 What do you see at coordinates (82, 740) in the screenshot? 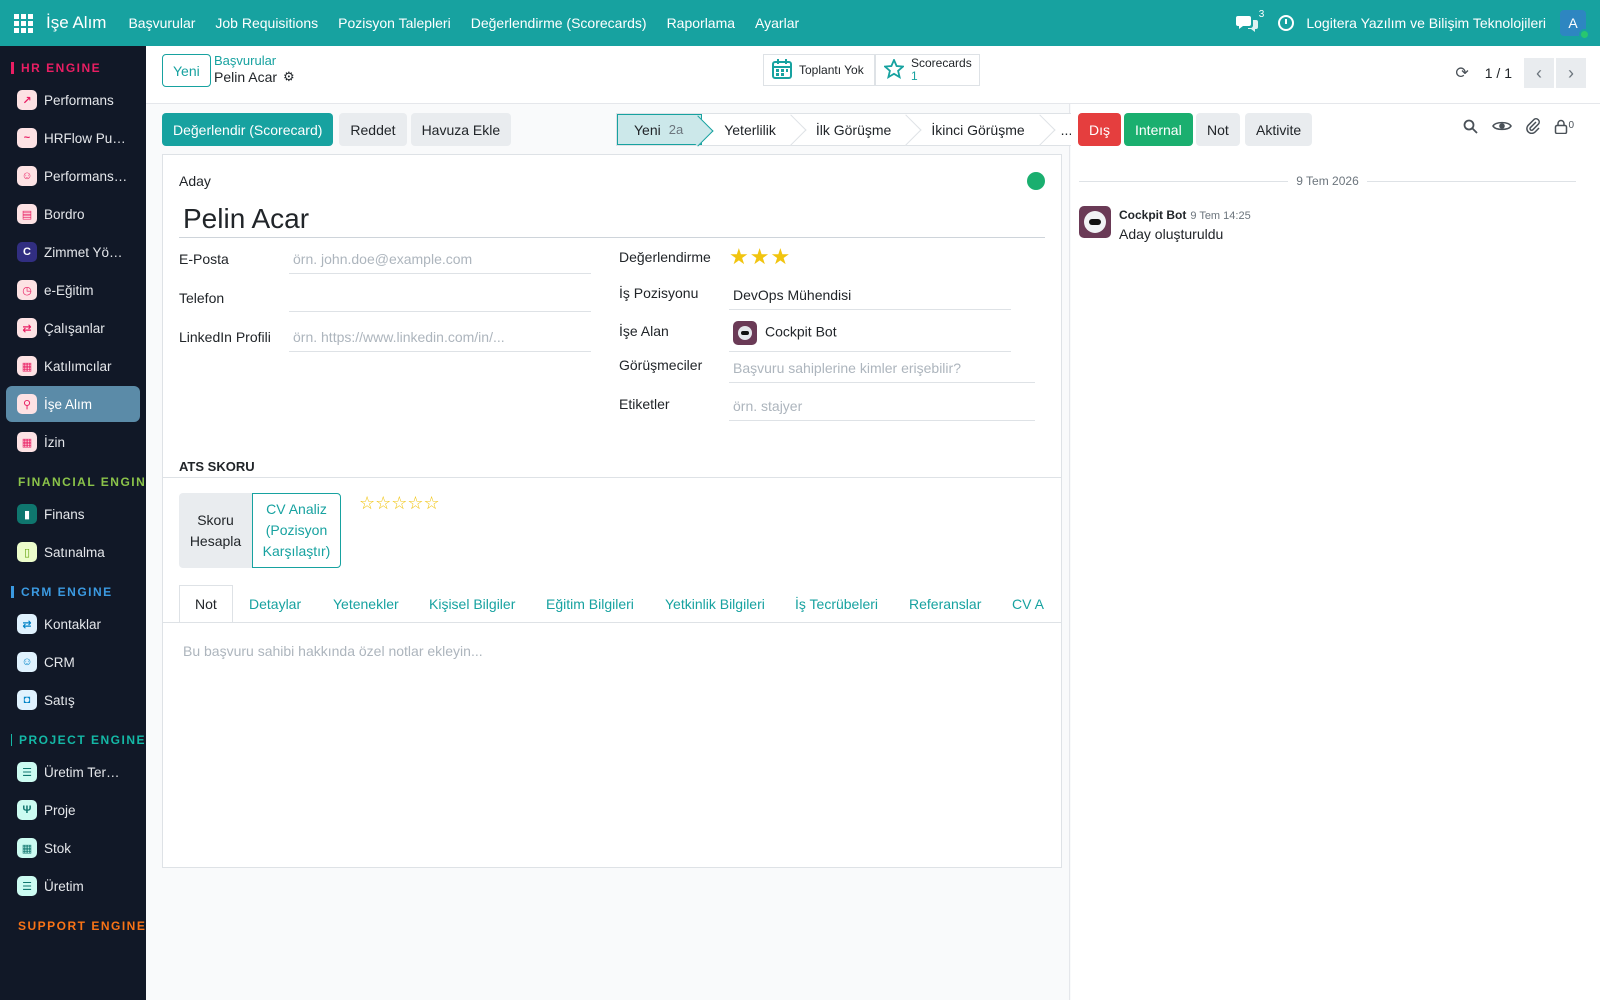
I see `section-title: PROJECT ENGINE` at bounding box center [82, 740].